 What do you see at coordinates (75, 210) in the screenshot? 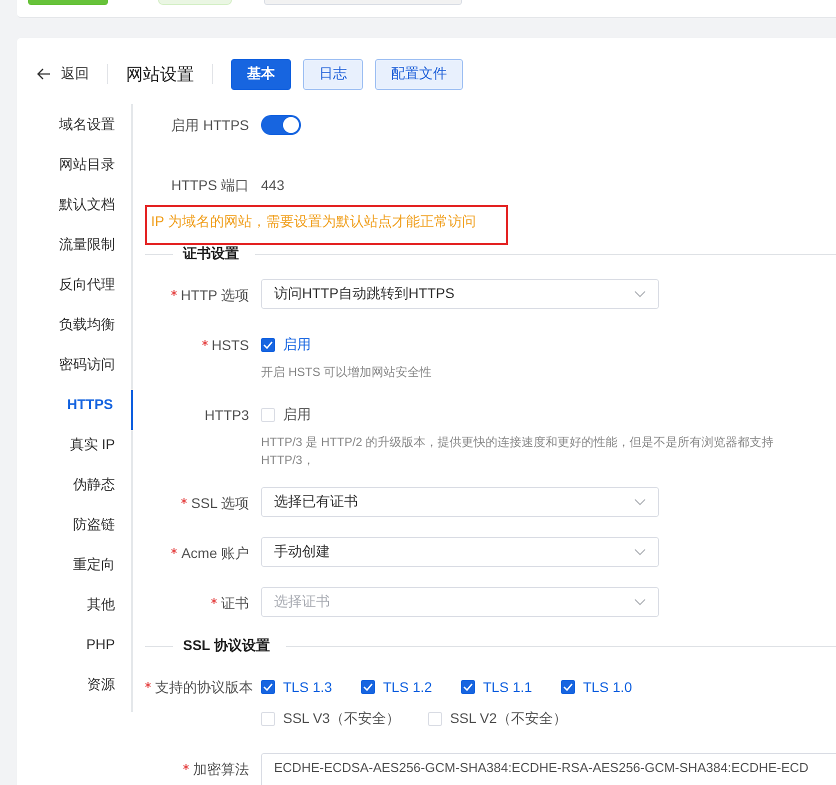
I see `sidebar-item: 默认文档` at bounding box center [75, 210].